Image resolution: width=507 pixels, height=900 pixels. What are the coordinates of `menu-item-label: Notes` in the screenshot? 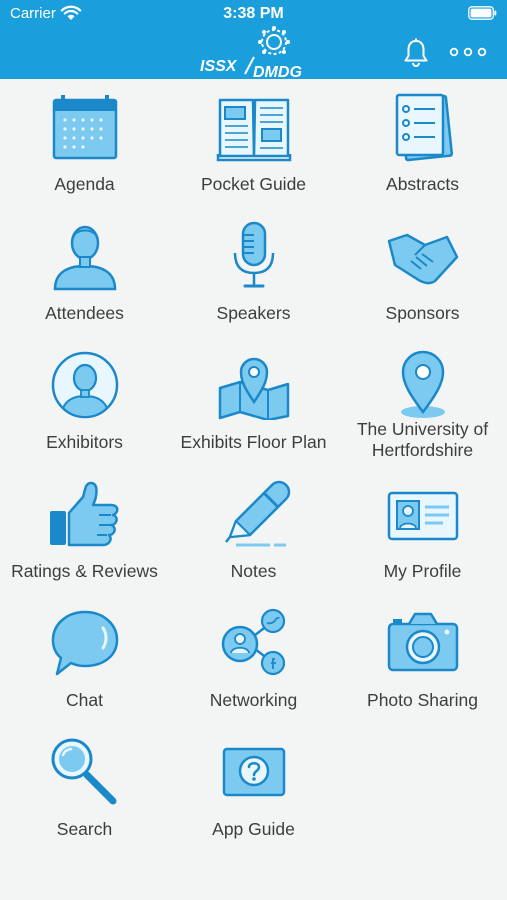 It's located at (253, 571).